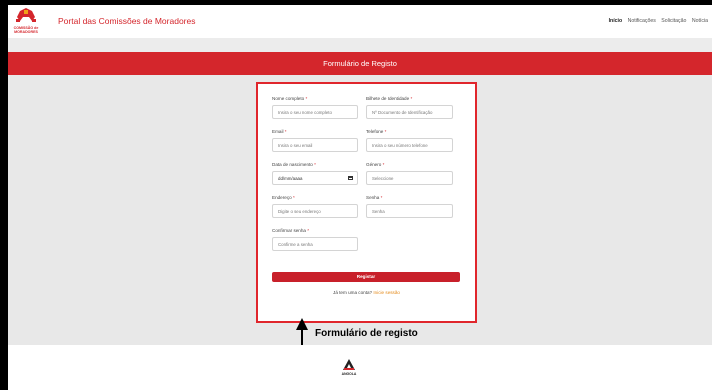  What do you see at coordinates (616, 21) in the screenshot?
I see `nav-item-inicio: Início` at bounding box center [616, 21].